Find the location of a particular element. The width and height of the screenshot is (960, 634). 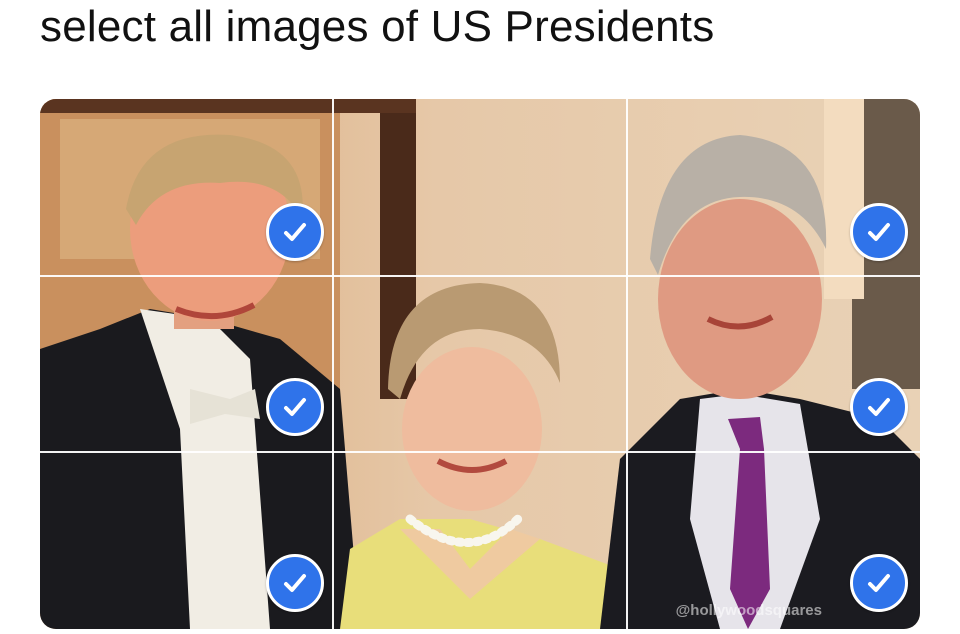

captcha-prompt: select all images of US Presidents is located at coordinates (377, 26).